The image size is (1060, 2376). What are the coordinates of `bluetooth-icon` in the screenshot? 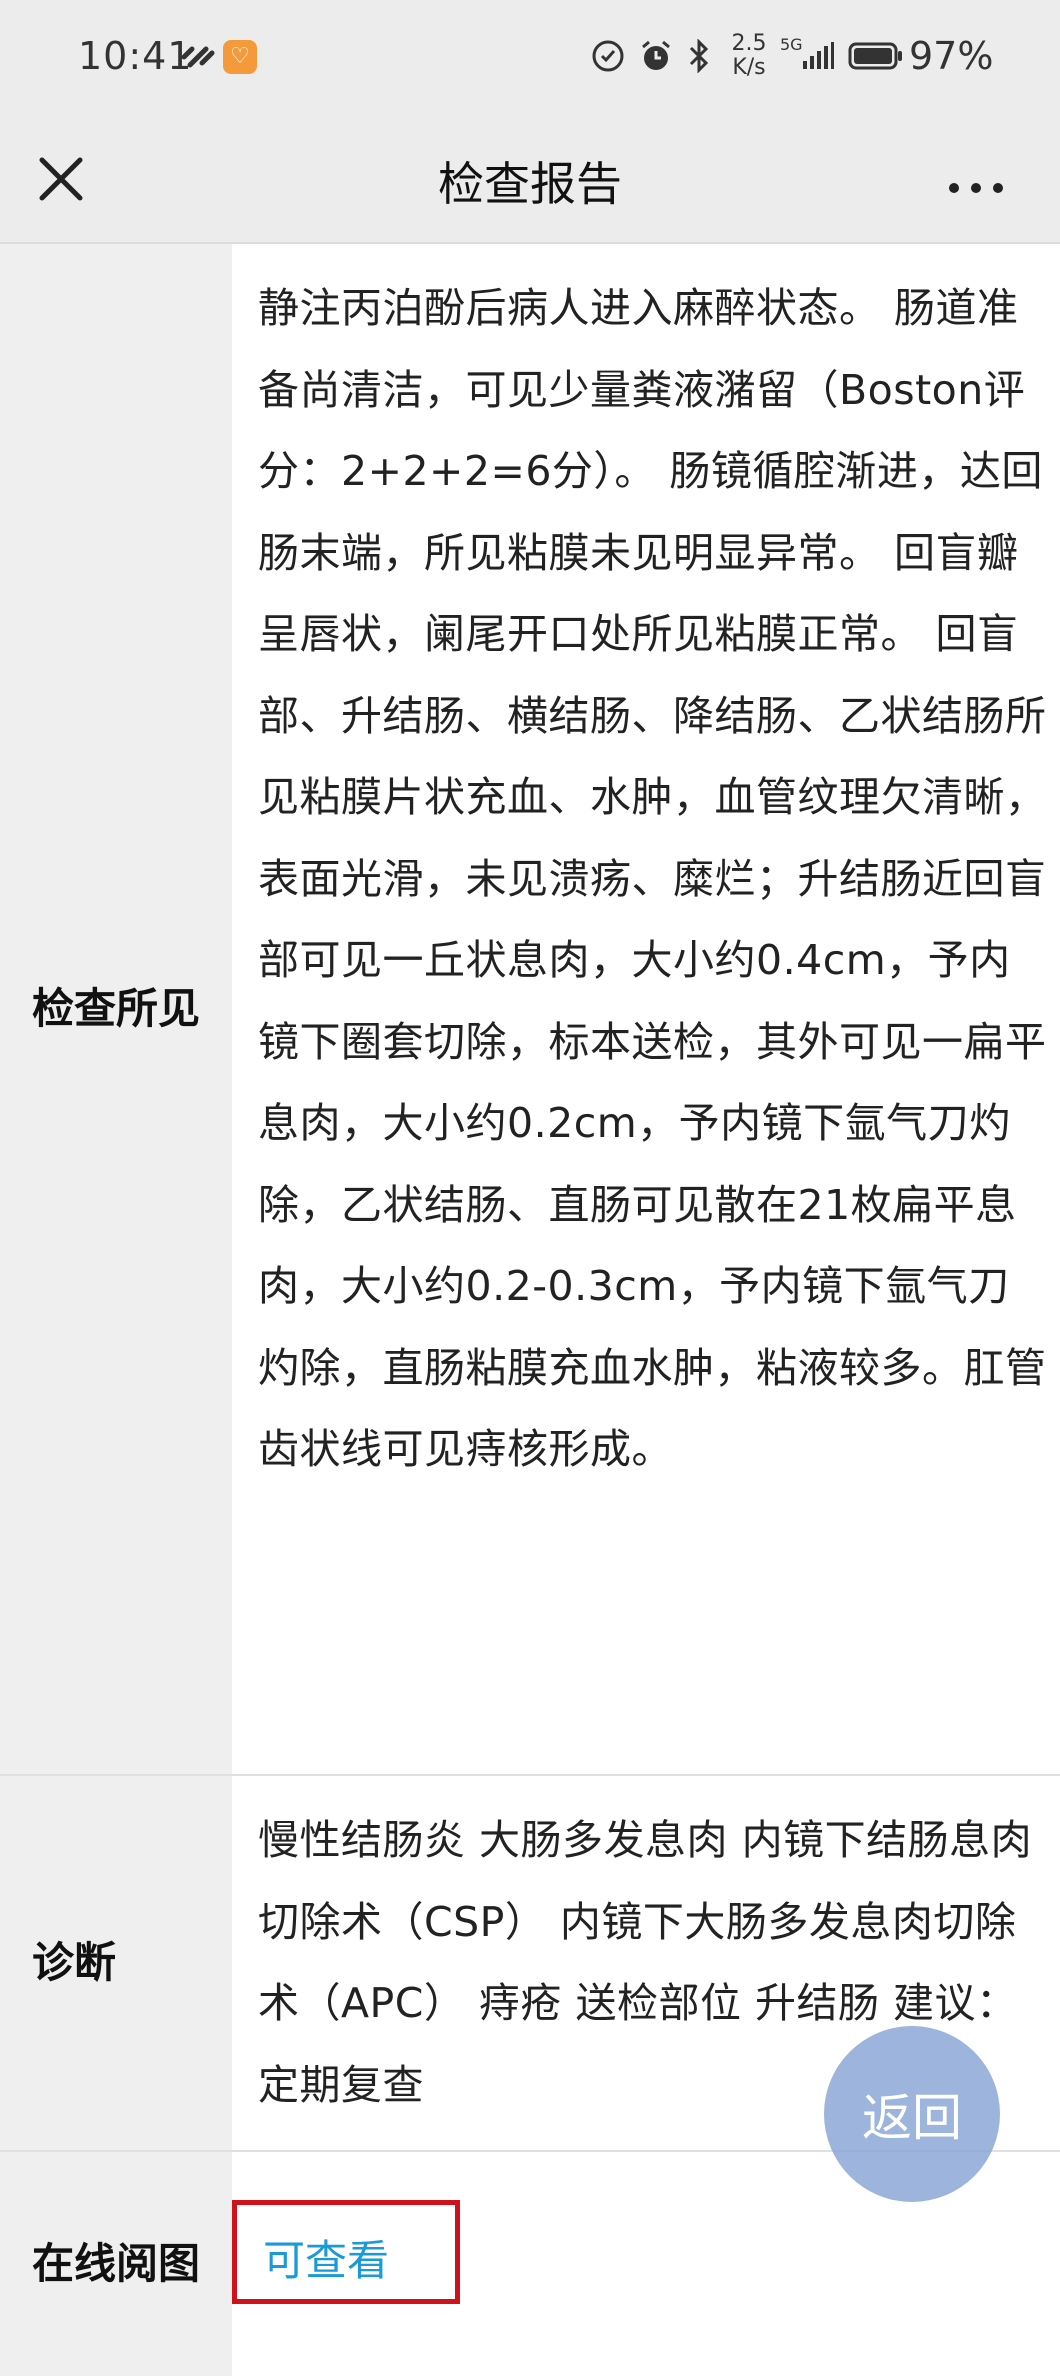 It's located at (699, 56).